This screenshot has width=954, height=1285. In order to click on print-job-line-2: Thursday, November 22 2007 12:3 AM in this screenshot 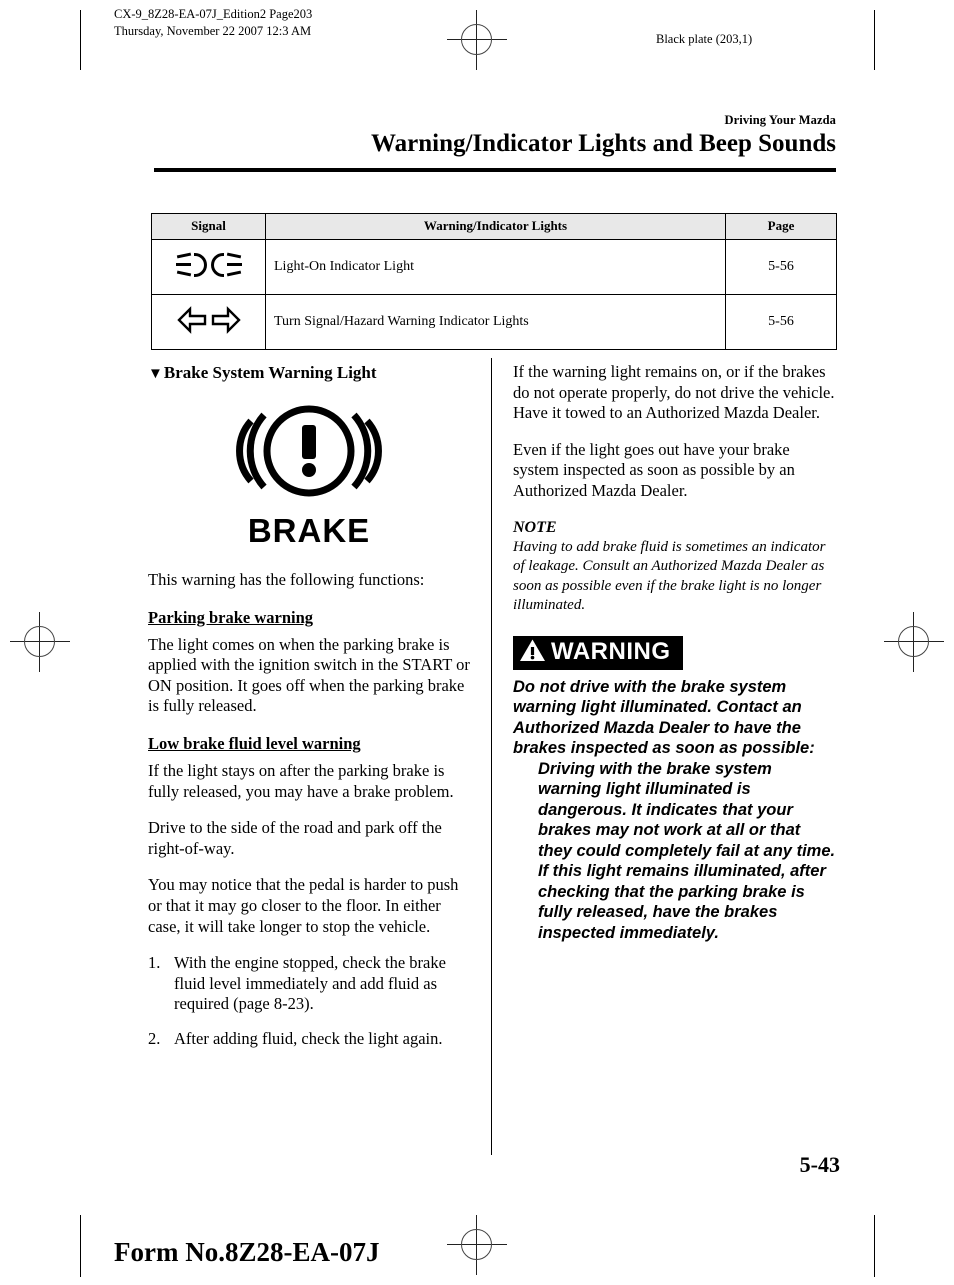, I will do `click(213, 31)`.